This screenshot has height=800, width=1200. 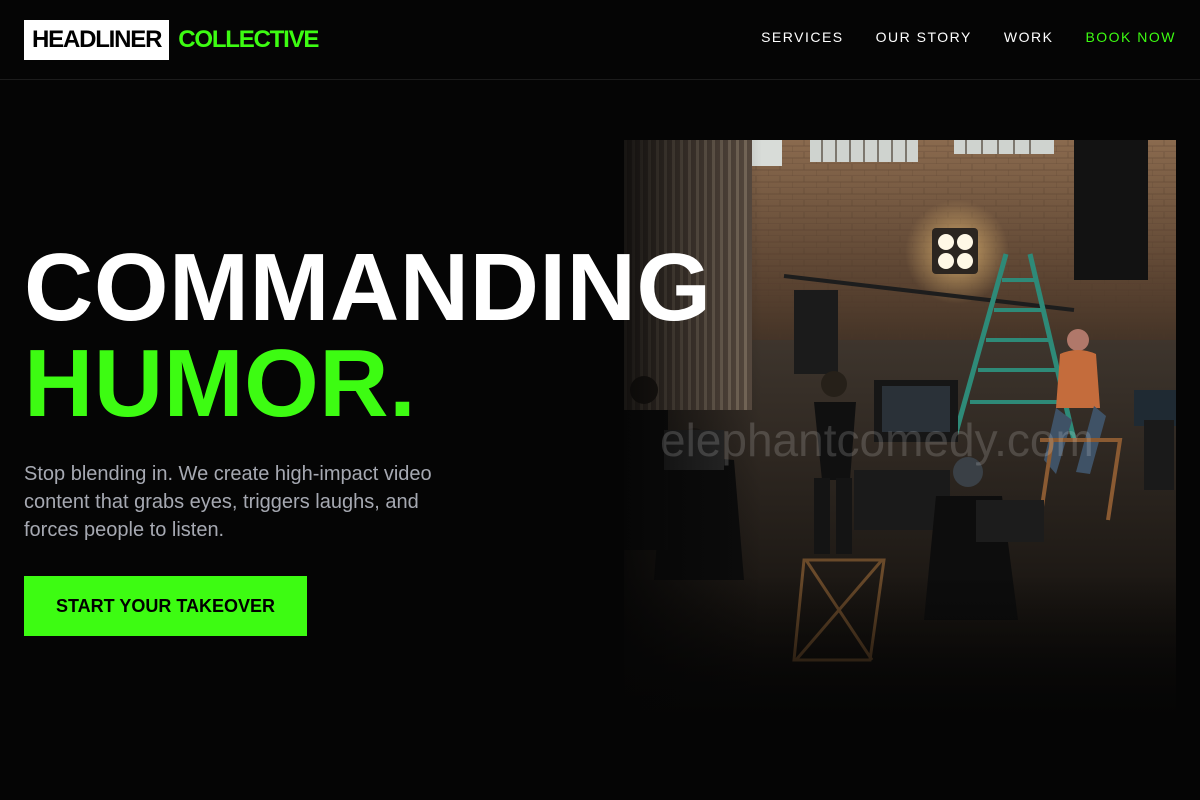 I want to click on logo: HEADLINER COLLECTIVE, so click(x=171, y=40).